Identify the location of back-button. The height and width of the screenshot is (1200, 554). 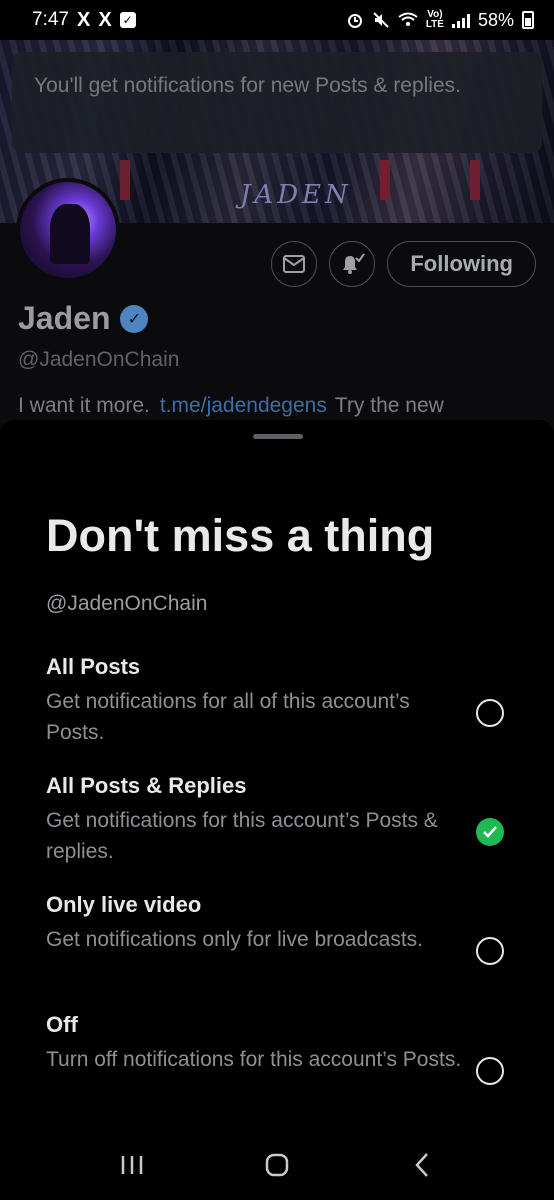
(422, 1165).